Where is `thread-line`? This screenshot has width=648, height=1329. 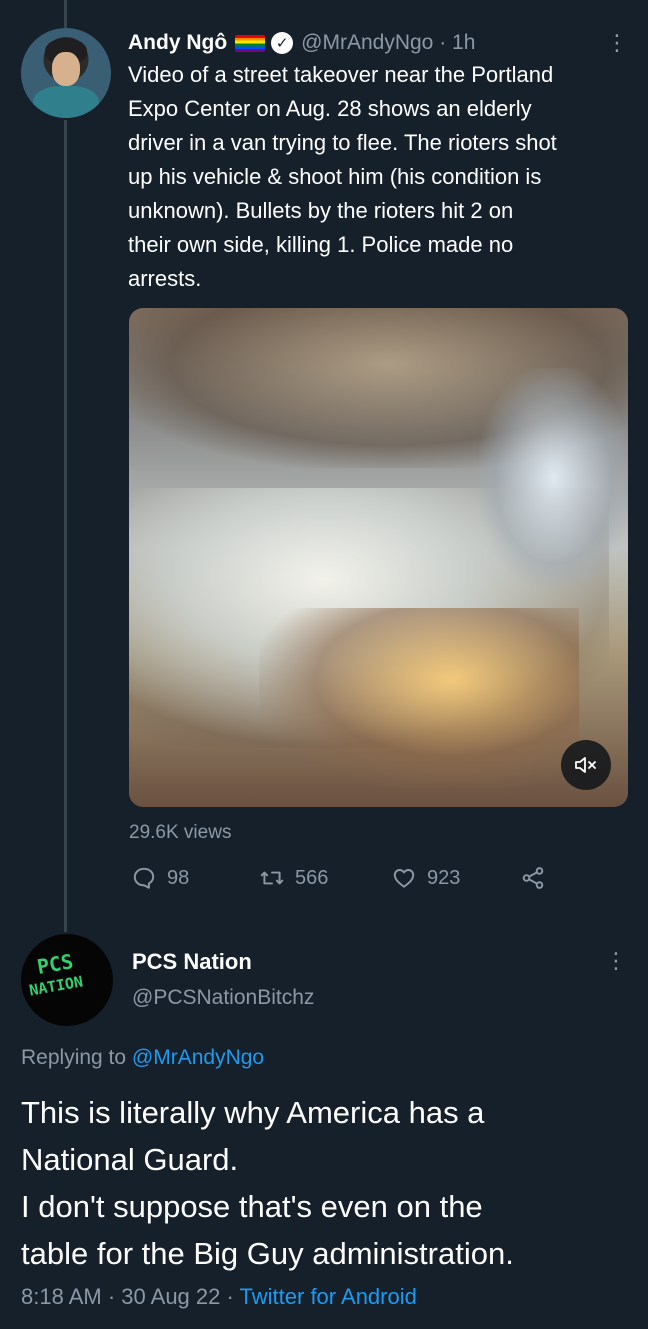 thread-line is located at coordinates (65, 526).